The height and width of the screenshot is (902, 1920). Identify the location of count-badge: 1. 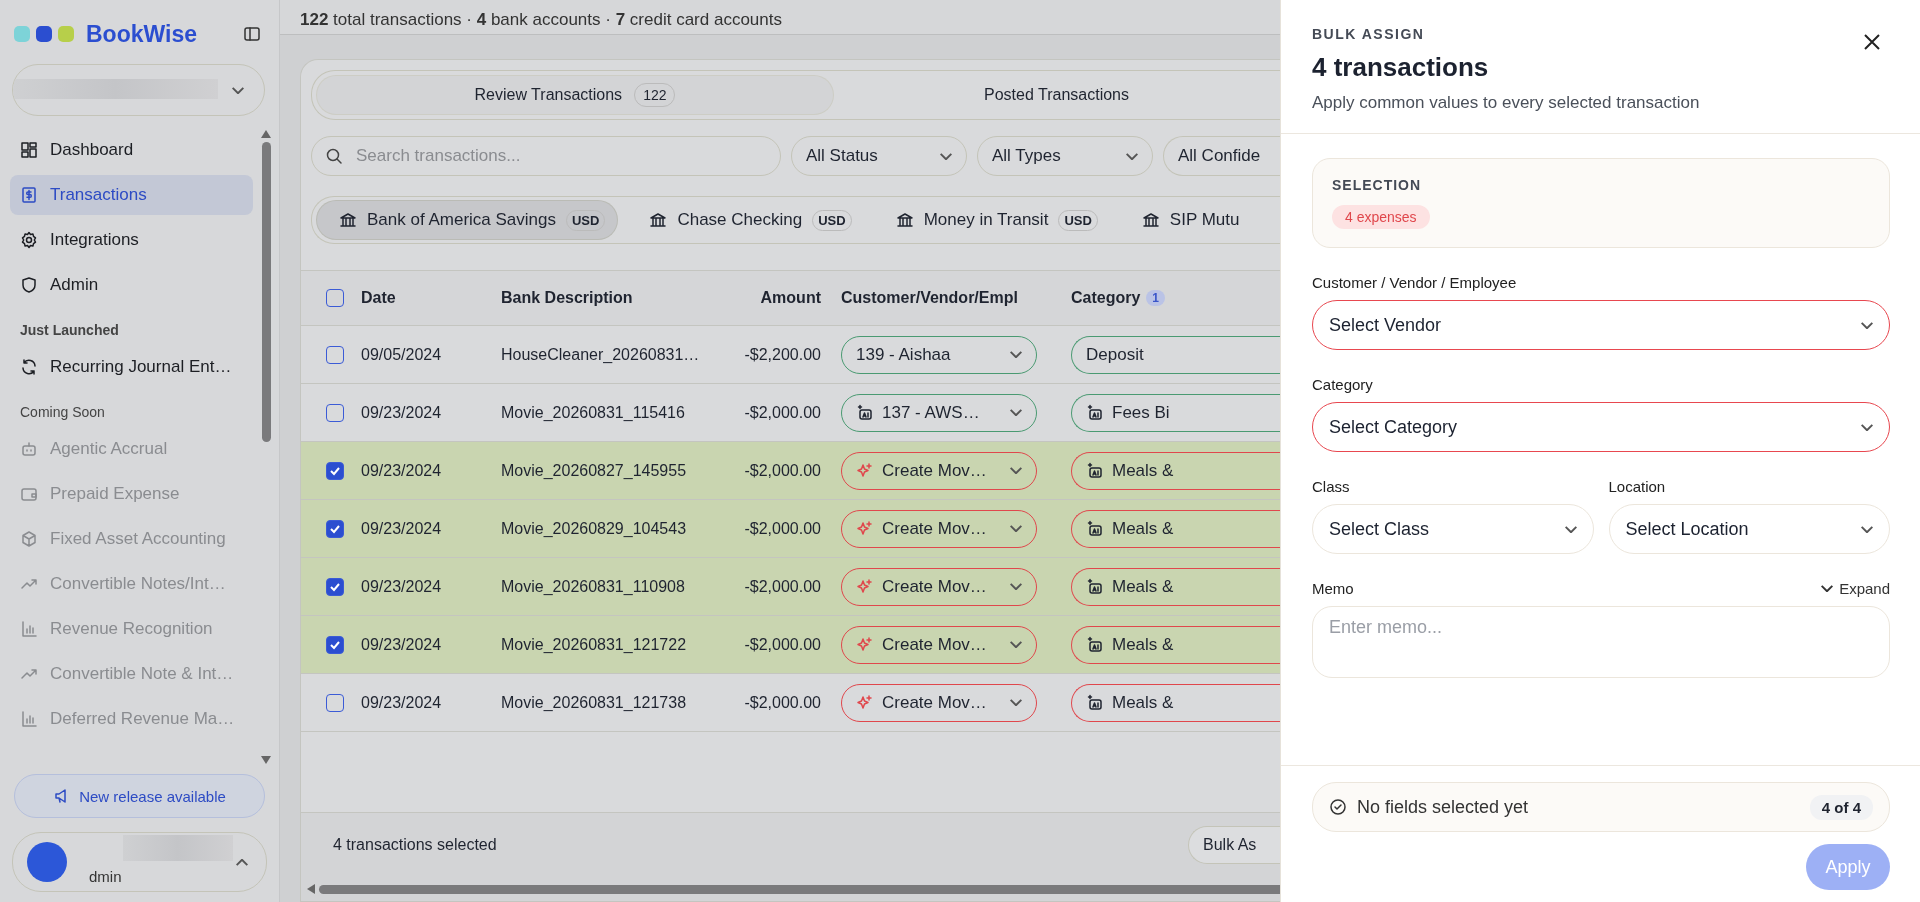
(1156, 298).